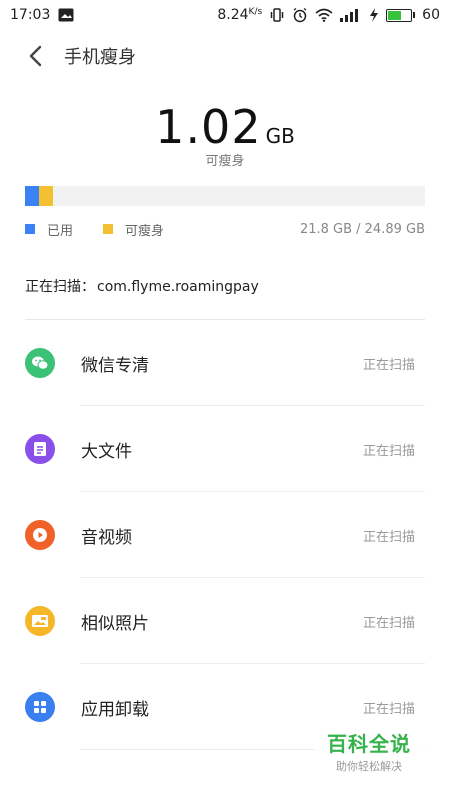 The width and height of the screenshot is (450, 800). What do you see at coordinates (277, 15) in the screenshot?
I see `vibrate-icon` at bounding box center [277, 15].